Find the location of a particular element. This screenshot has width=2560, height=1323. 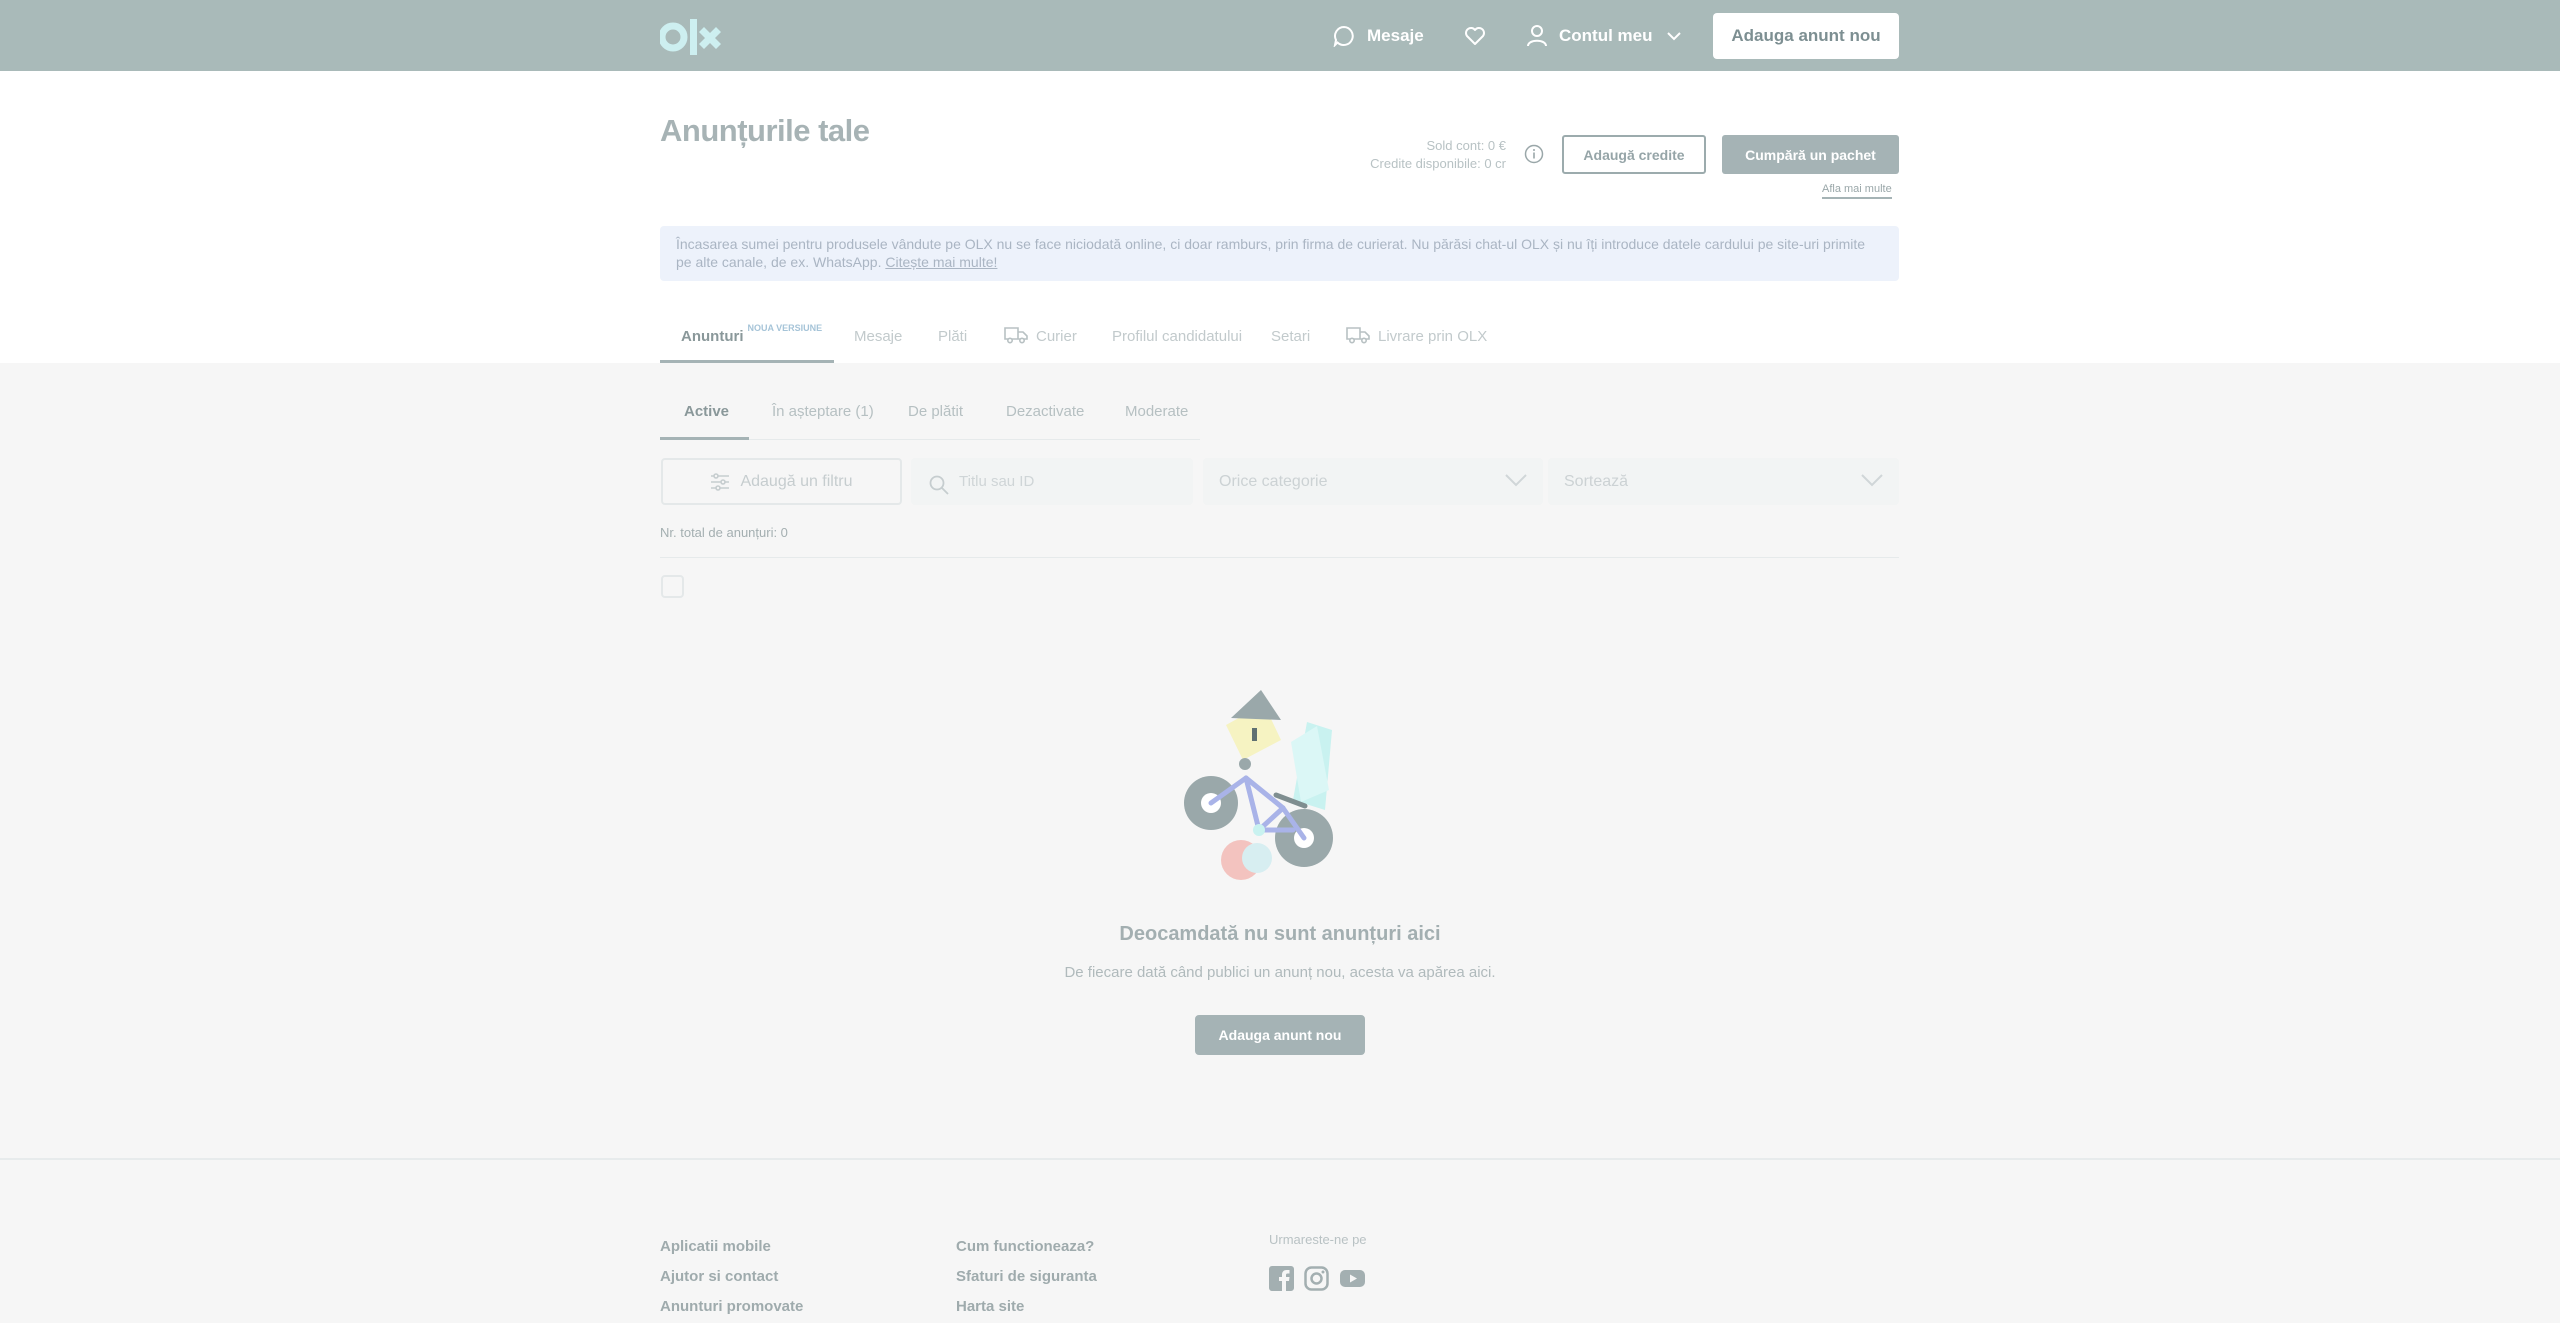

tab-profil-candidat: Profilul candidatului is located at coordinates (1191, 340).